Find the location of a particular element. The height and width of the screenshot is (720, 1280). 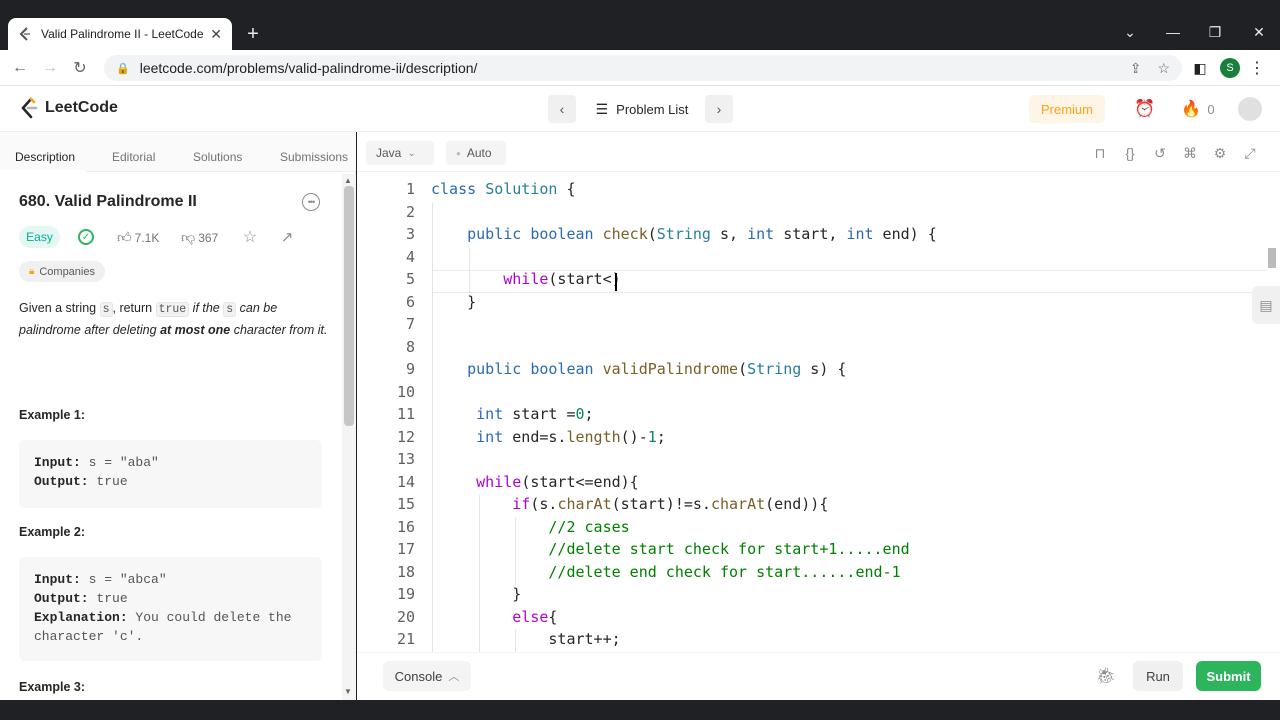

tab-description: Description is located at coordinates (45, 157).